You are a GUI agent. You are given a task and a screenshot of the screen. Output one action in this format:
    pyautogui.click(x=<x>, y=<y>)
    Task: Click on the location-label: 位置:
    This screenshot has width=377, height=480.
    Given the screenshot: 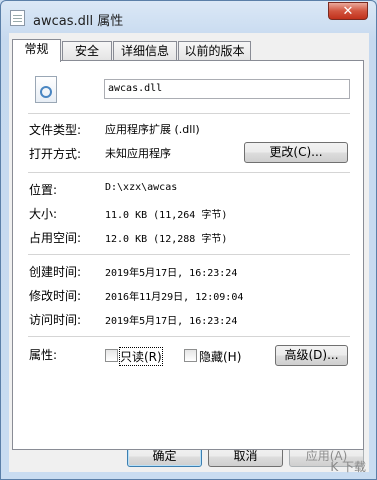 What is the action you would take?
    pyautogui.click(x=43, y=190)
    